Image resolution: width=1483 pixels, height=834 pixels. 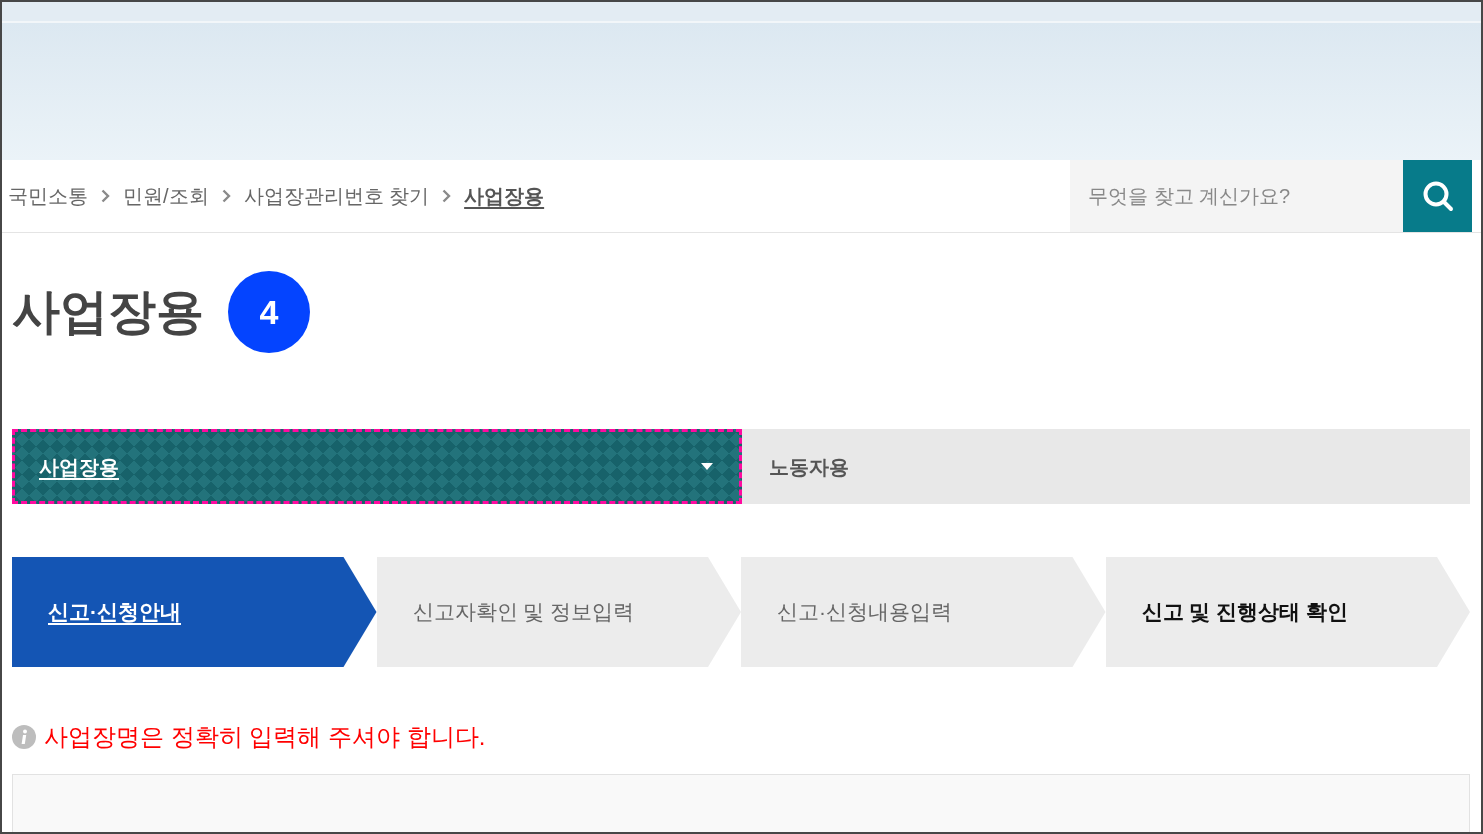 What do you see at coordinates (108, 312) in the screenshot?
I see `page-title: 사업장용` at bounding box center [108, 312].